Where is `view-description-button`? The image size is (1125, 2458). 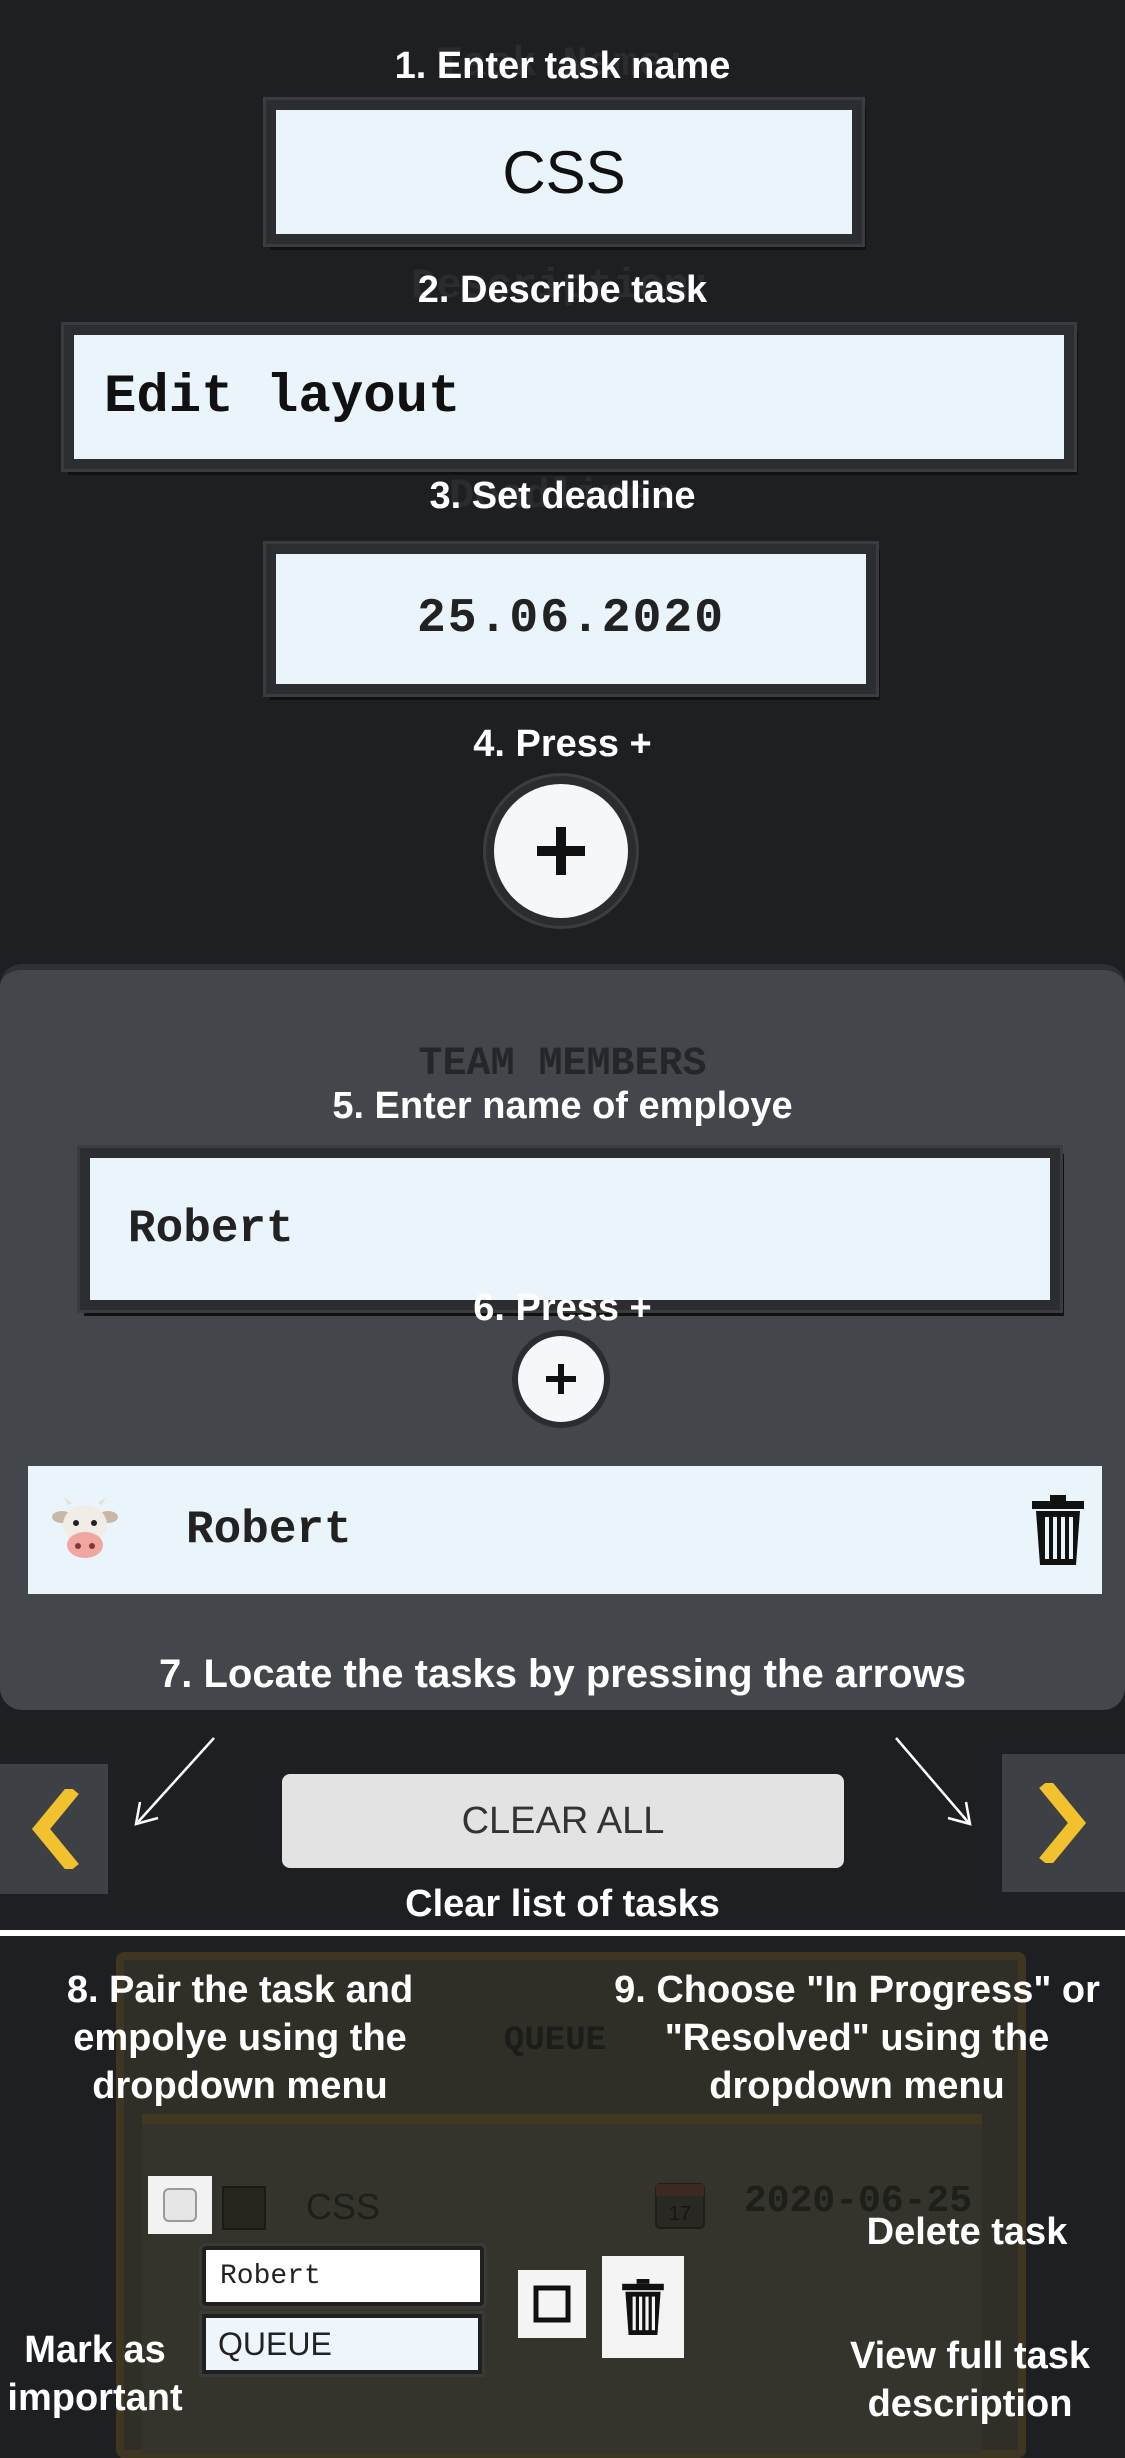 view-description-button is located at coordinates (552, 2304).